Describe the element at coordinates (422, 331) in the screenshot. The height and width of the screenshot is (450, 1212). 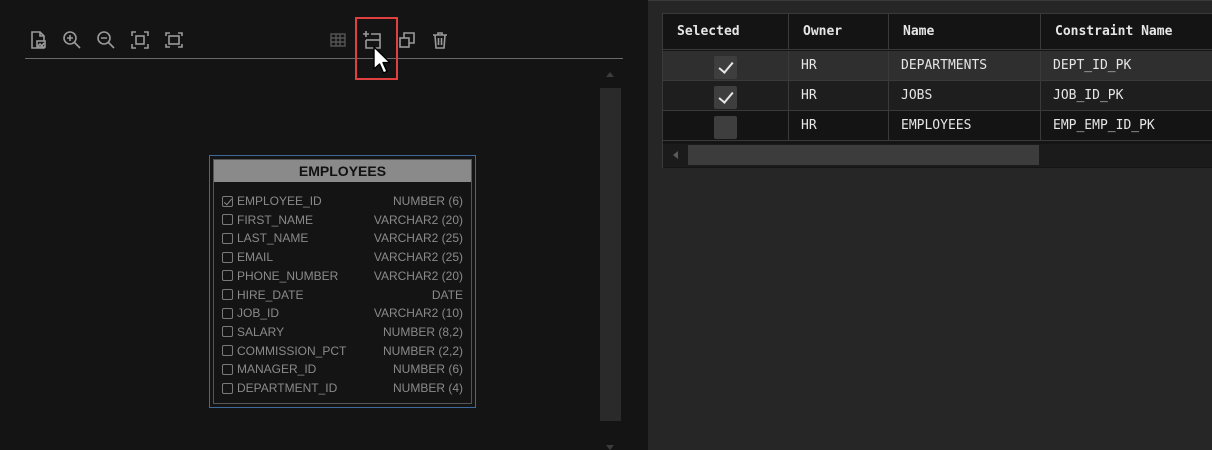
I see `column-type: NUMBER (8,2)` at that location.